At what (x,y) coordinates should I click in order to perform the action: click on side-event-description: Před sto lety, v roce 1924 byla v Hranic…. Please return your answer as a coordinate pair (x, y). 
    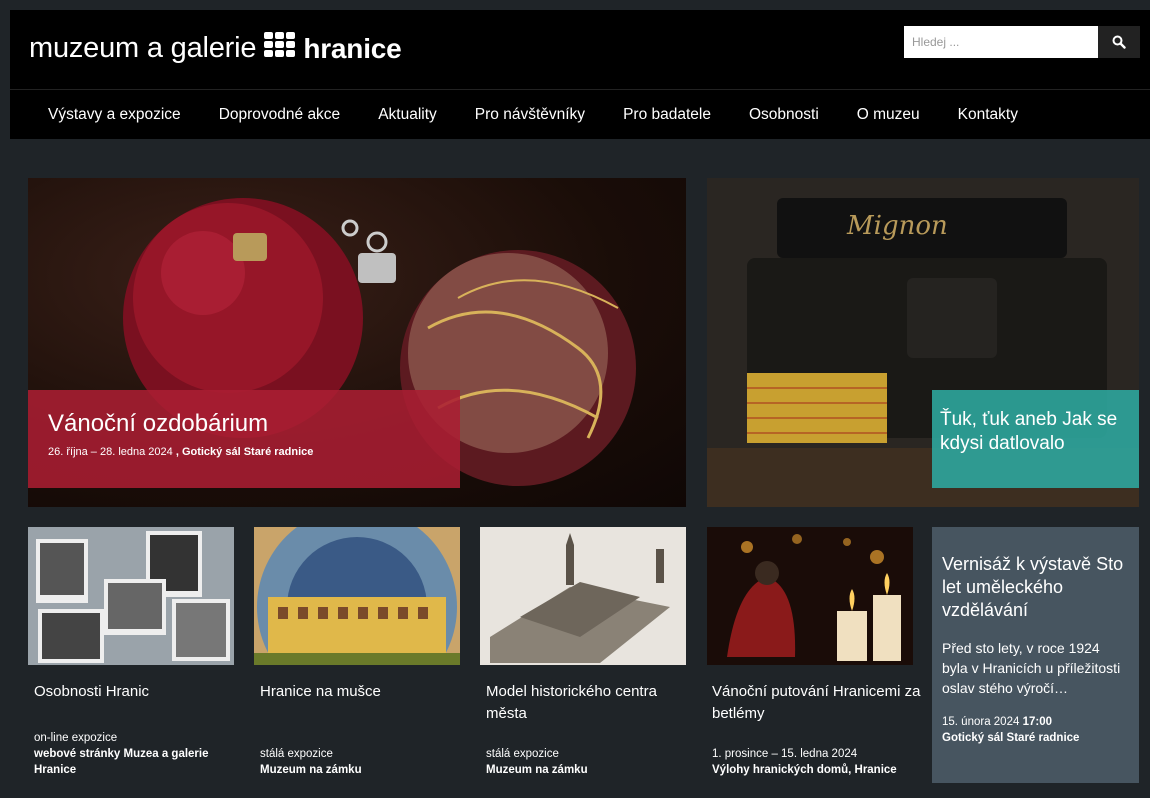
    Looking at the image, I should click on (1031, 668).